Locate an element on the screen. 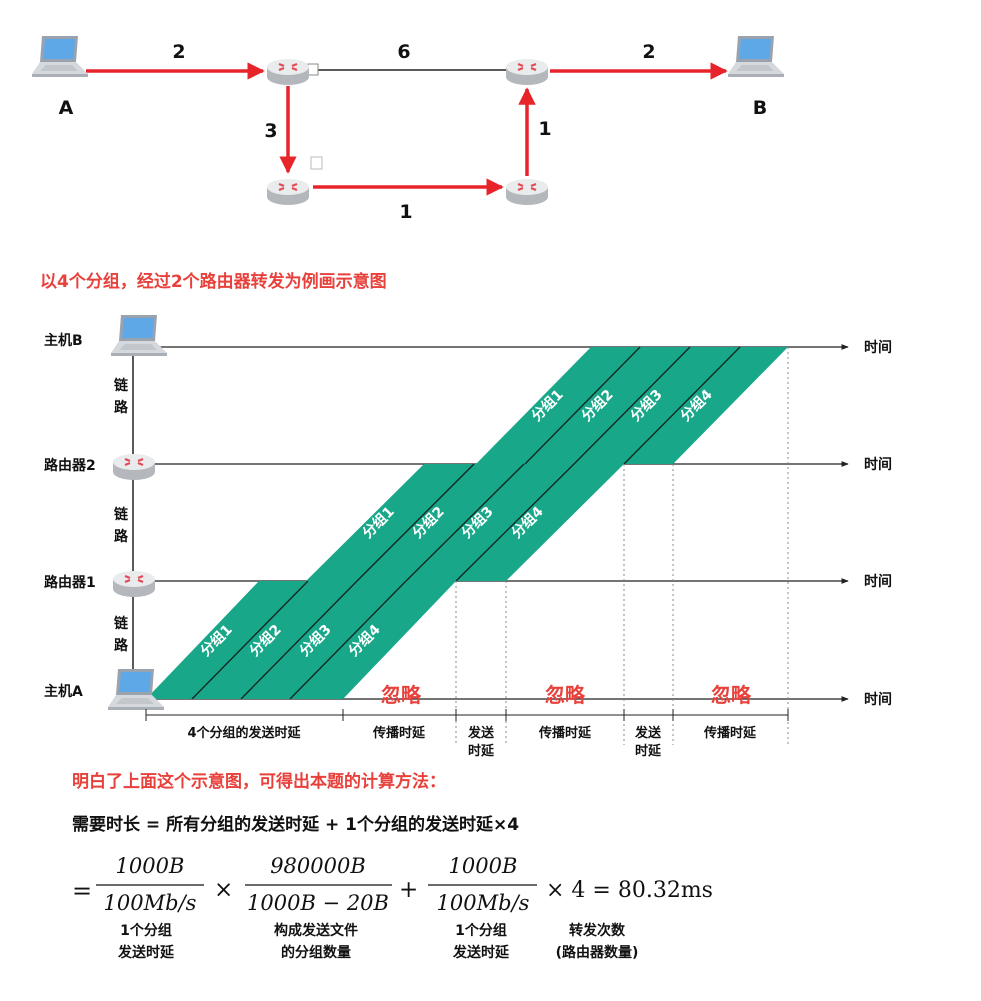 Image resolution: width=981 pixels, height=1001 pixels. delay-brackets is located at coordinates (467, 715).